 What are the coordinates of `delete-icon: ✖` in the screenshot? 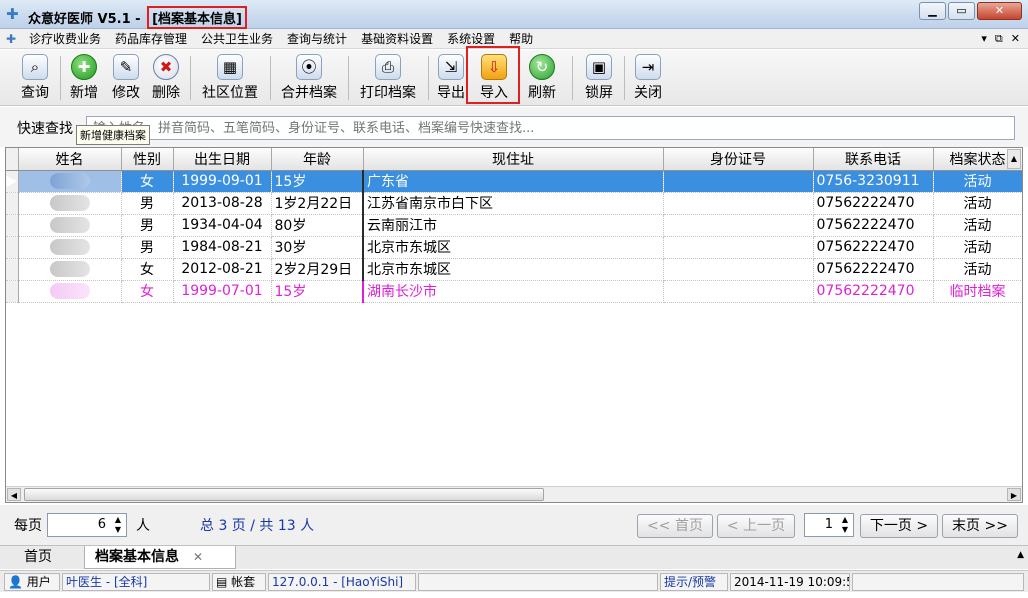 It's located at (166, 67).